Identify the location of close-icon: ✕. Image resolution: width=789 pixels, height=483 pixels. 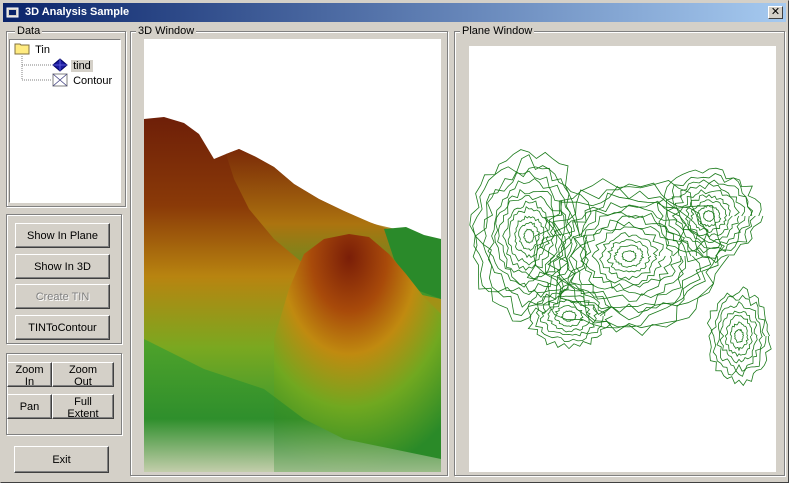
(775, 12).